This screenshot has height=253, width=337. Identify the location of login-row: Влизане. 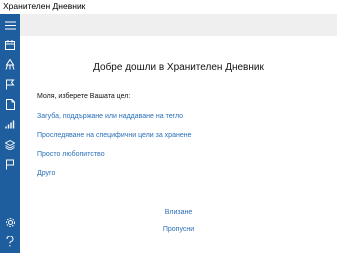
(178, 212).